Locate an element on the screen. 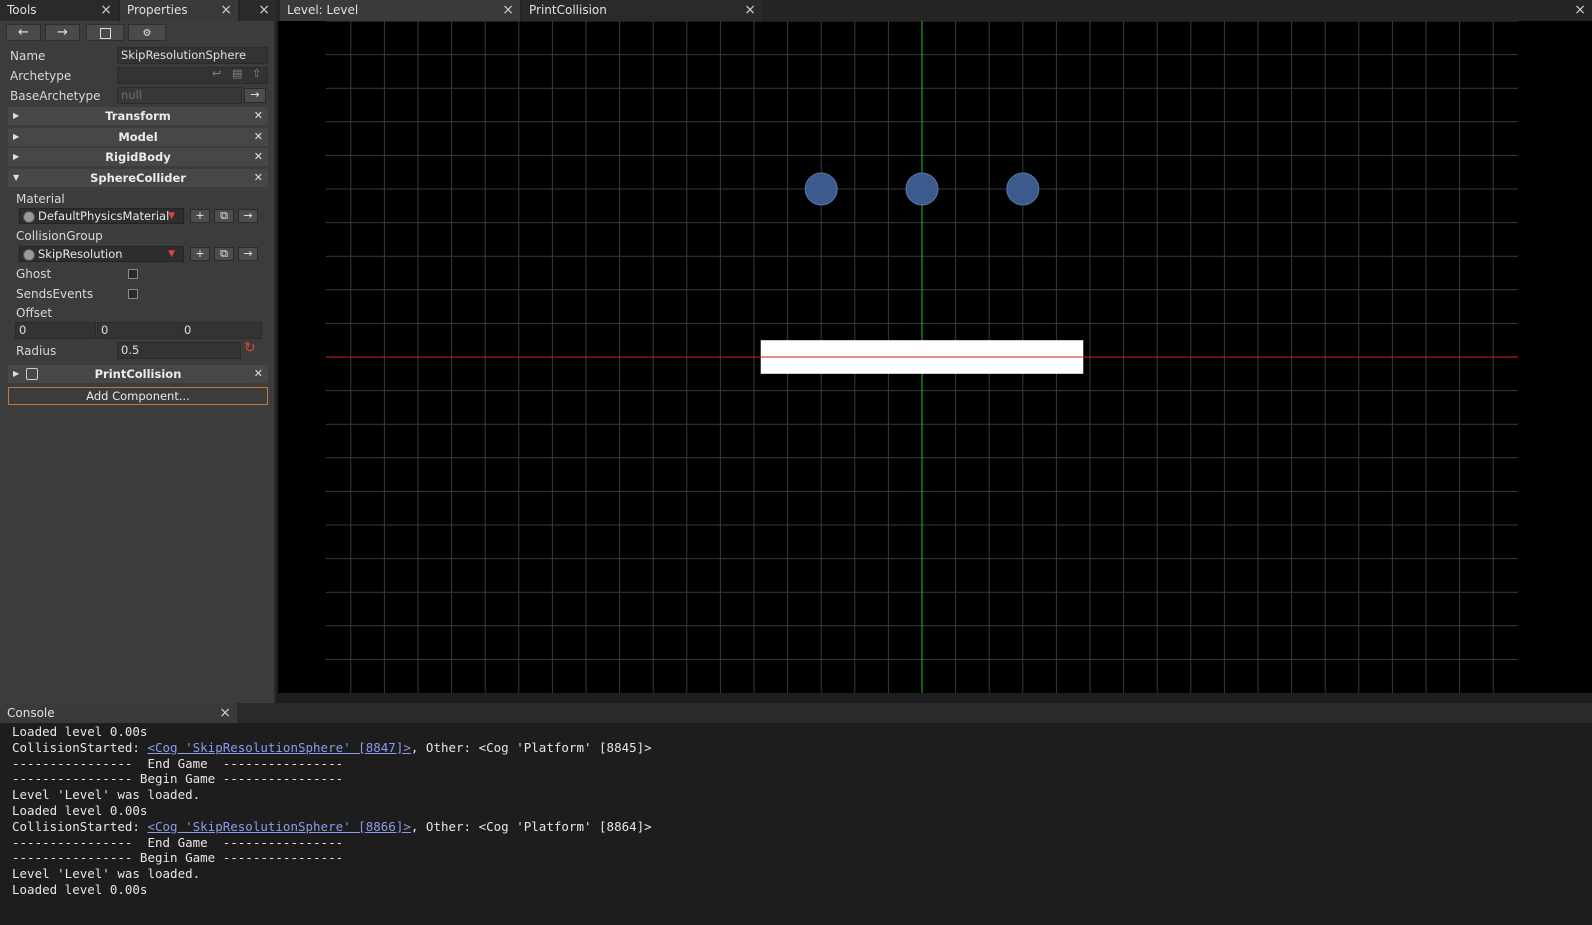 The width and height of the screenshot is (1592, 925). section-model-title: Model is located at coordinates (138, 137).